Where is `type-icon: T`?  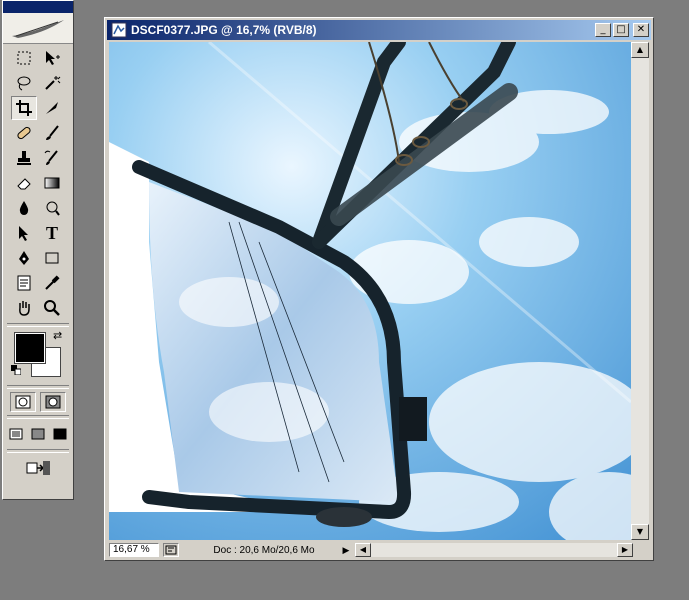 type-icon: T is located at coordinates (52, 233).